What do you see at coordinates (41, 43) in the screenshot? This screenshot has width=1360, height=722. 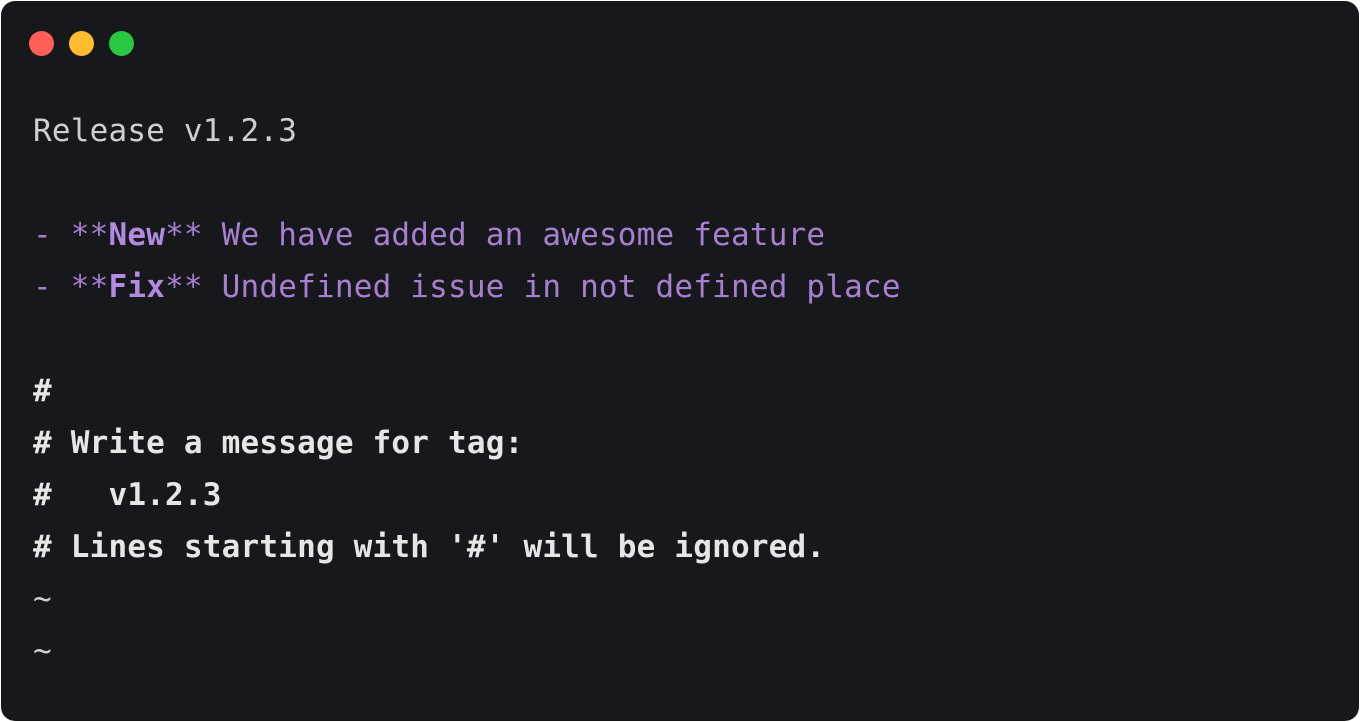 I see `close-window-button` at bounding box center [41, 43].